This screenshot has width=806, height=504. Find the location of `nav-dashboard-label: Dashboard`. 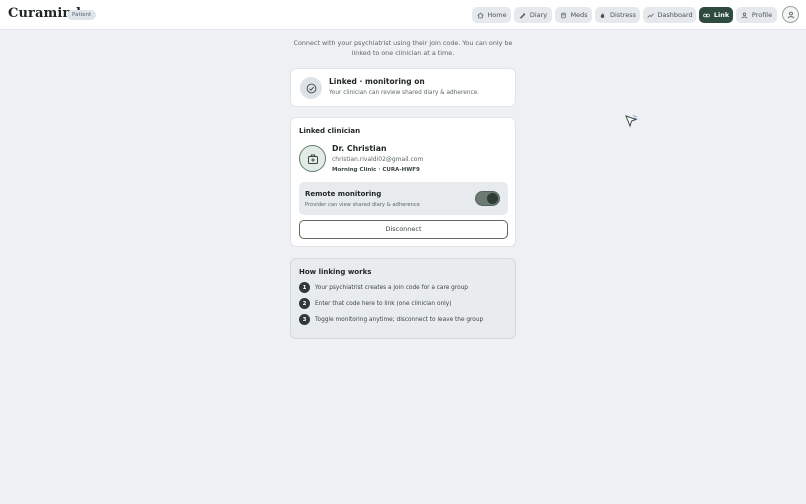

nav-dashboard-label: Dashboard is located at coordinates (675, 15).